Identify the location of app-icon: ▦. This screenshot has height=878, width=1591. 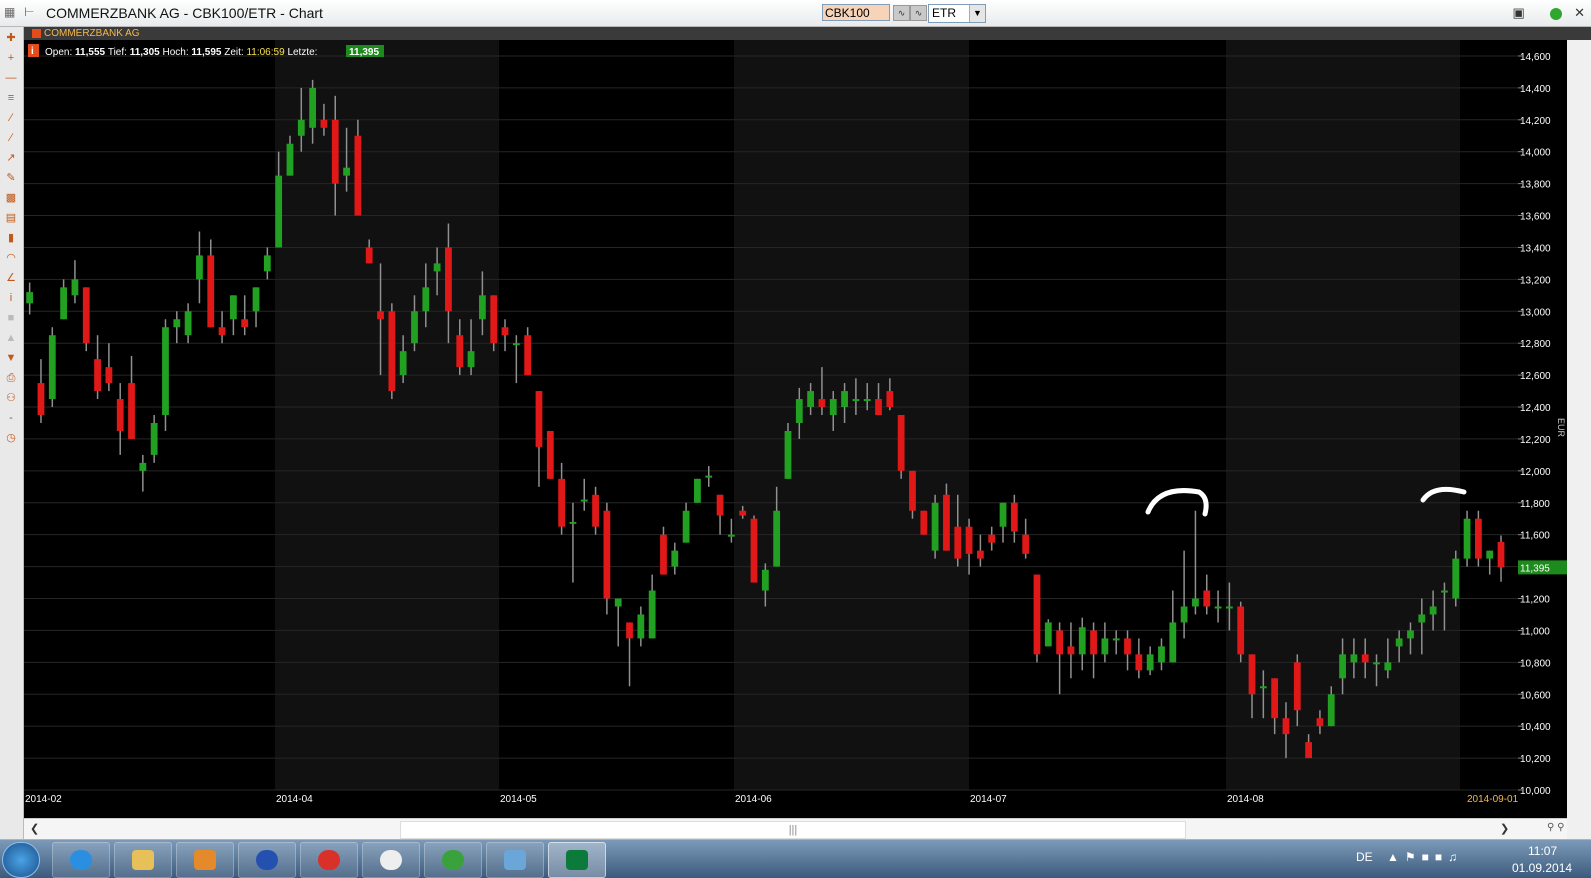
(10, 12).